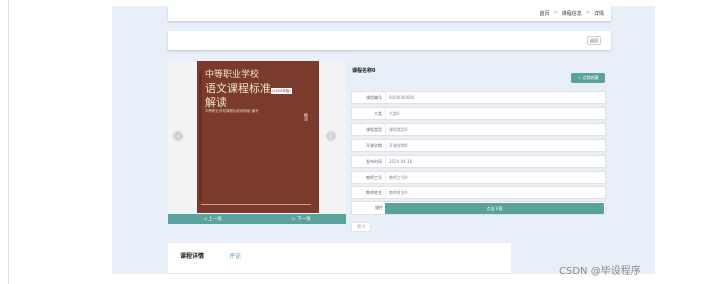  I want to click on field-label: 课程类型, so click(369, 129).